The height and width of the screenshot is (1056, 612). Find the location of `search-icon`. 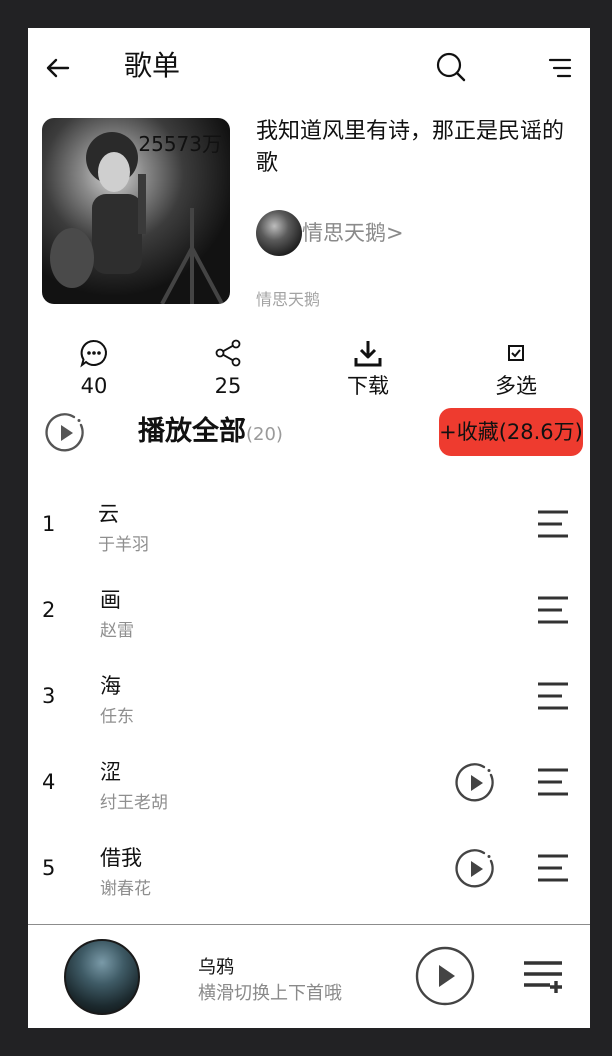

search-icon is located at coordinates (451, 67).